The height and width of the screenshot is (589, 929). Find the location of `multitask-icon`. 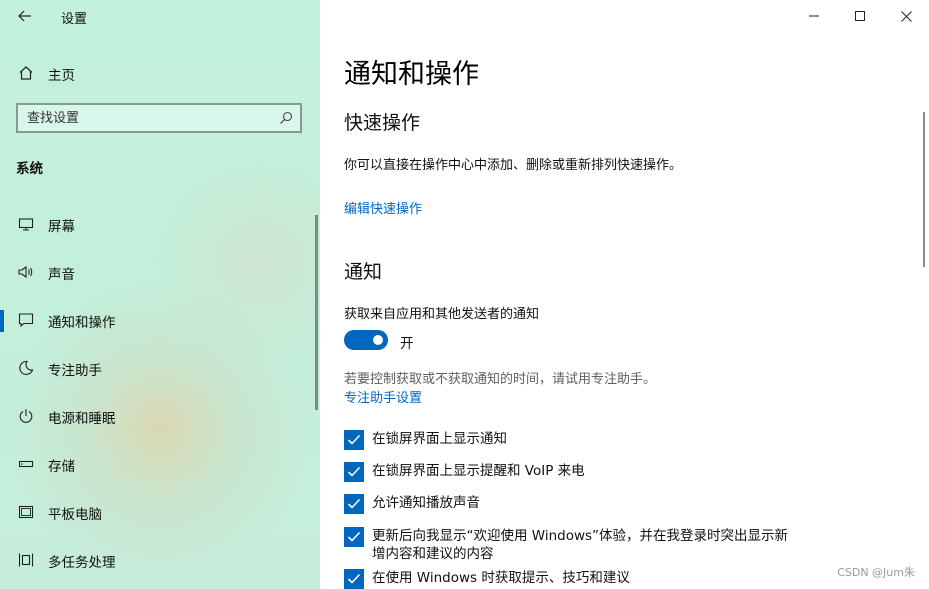

multitask-icon is located at coordinates (26, 560).